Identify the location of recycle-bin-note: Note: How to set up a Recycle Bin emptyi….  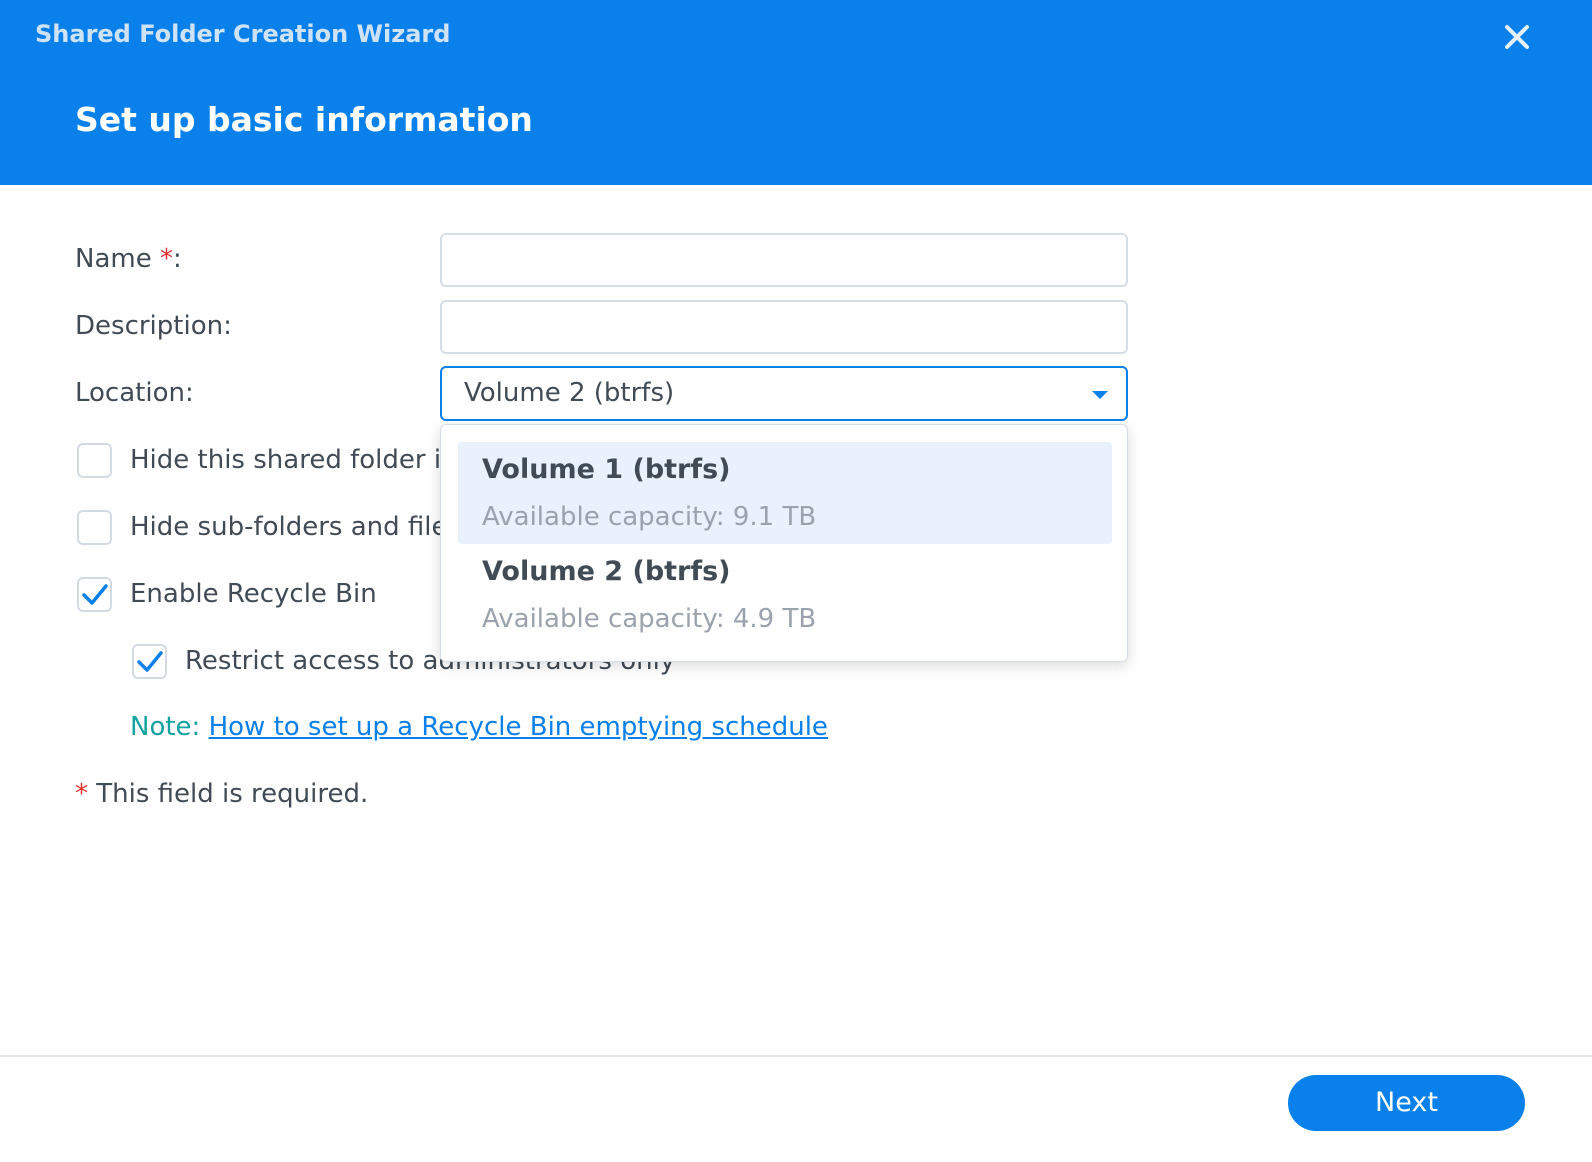
(479, 727).